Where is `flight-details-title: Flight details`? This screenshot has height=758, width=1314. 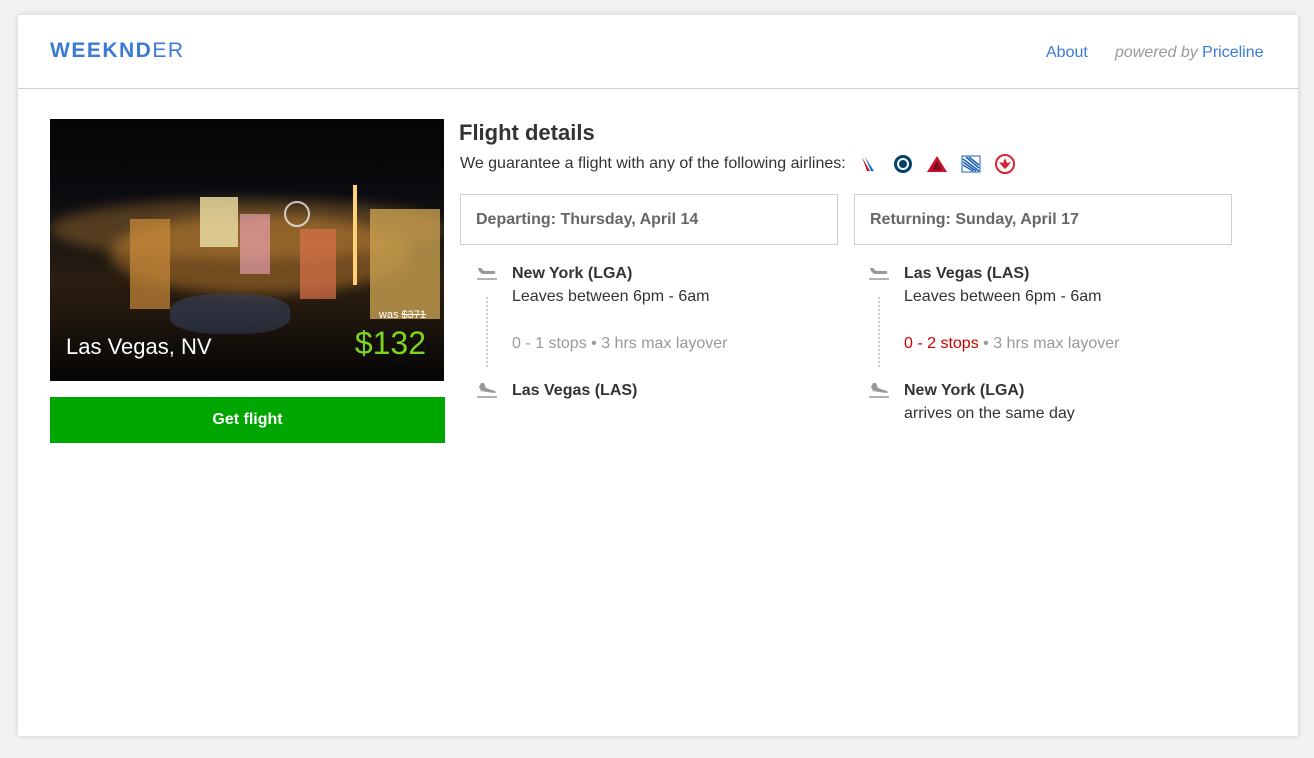 flight-details-title: Flight details is located at coordinates (527, 132).